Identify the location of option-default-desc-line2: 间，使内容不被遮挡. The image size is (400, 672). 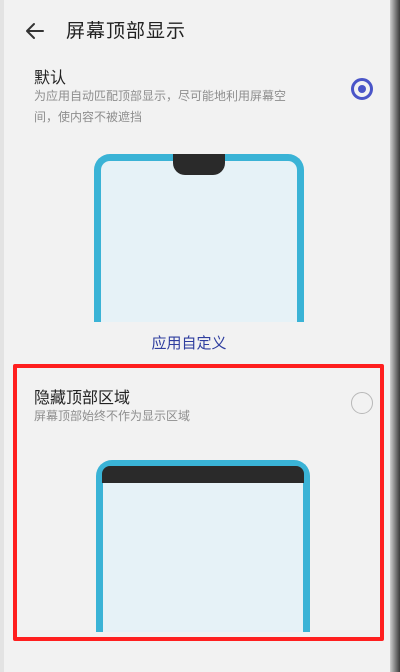
(88, 117).